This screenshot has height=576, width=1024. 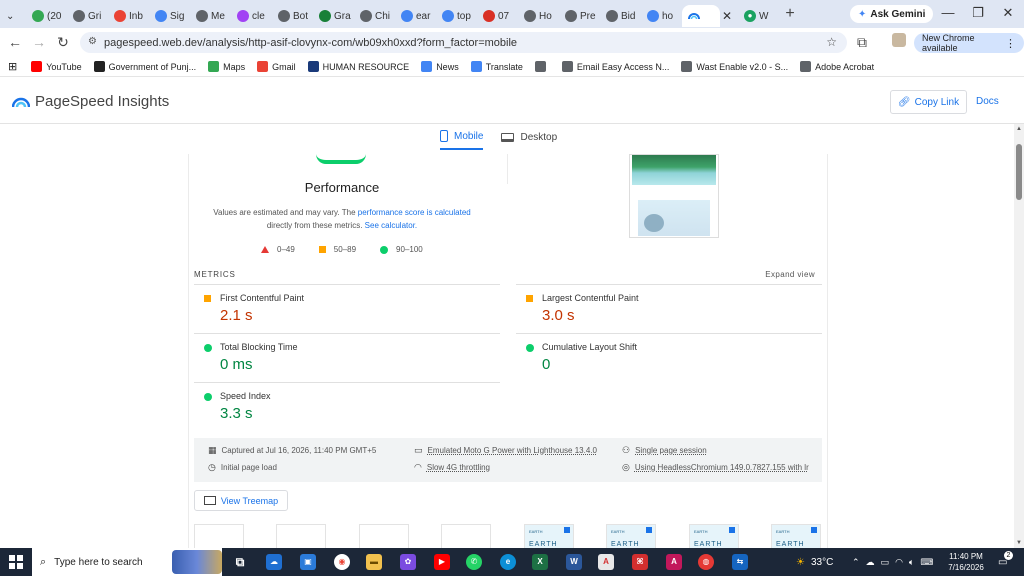 I want to click on bookmark-item: News, so click(x=440, y=66).